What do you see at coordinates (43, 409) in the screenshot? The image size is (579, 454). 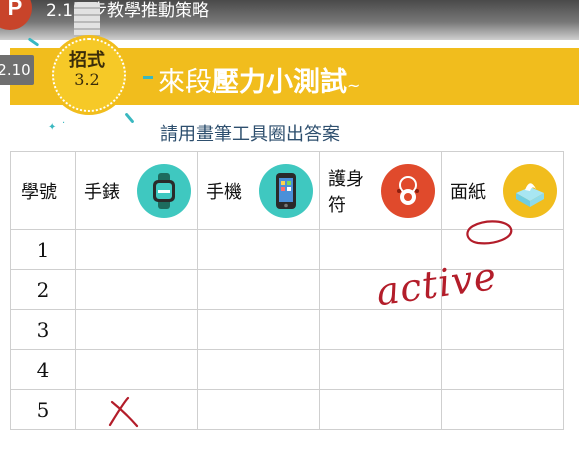 I see `student-number: 5` at bounding box center [43, 409].